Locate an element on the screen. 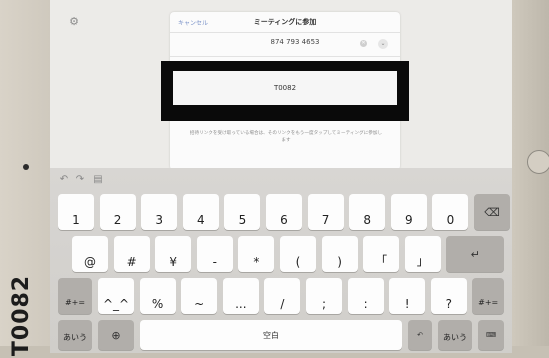 This screenshot has width=549, height=358. return-icon: ↵ is located at coordinates (475, 254).